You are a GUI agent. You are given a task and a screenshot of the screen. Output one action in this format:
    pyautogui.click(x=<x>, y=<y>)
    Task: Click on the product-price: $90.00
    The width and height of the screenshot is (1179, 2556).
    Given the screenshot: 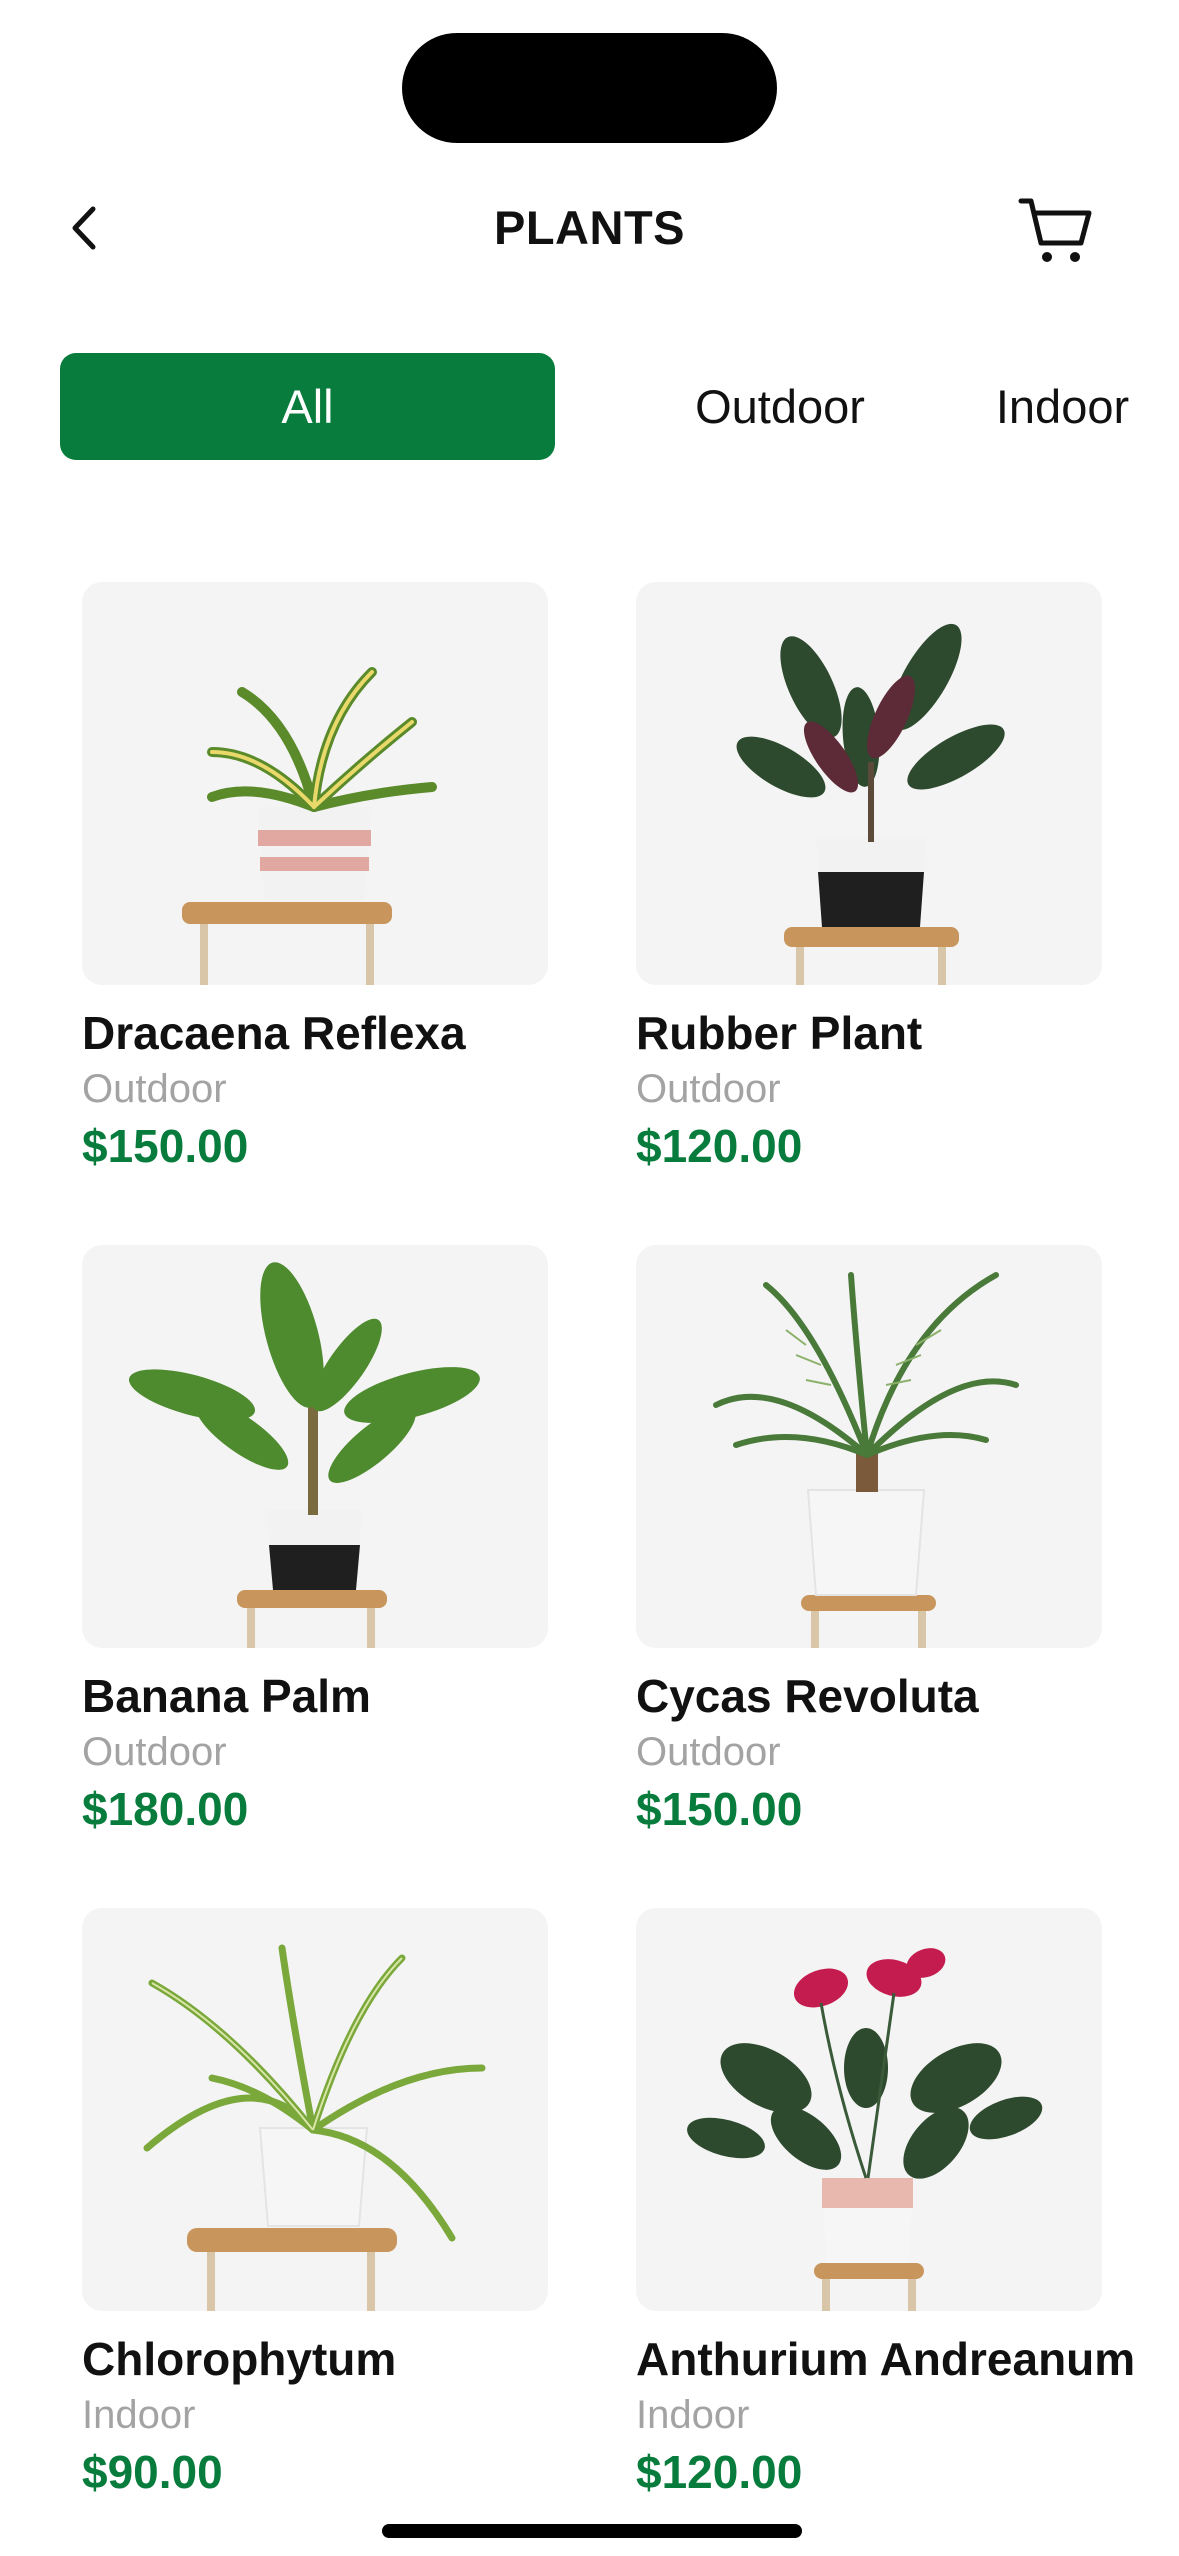 What is the action you would take?
    pyautogui.click(x=152, y=2471)
    